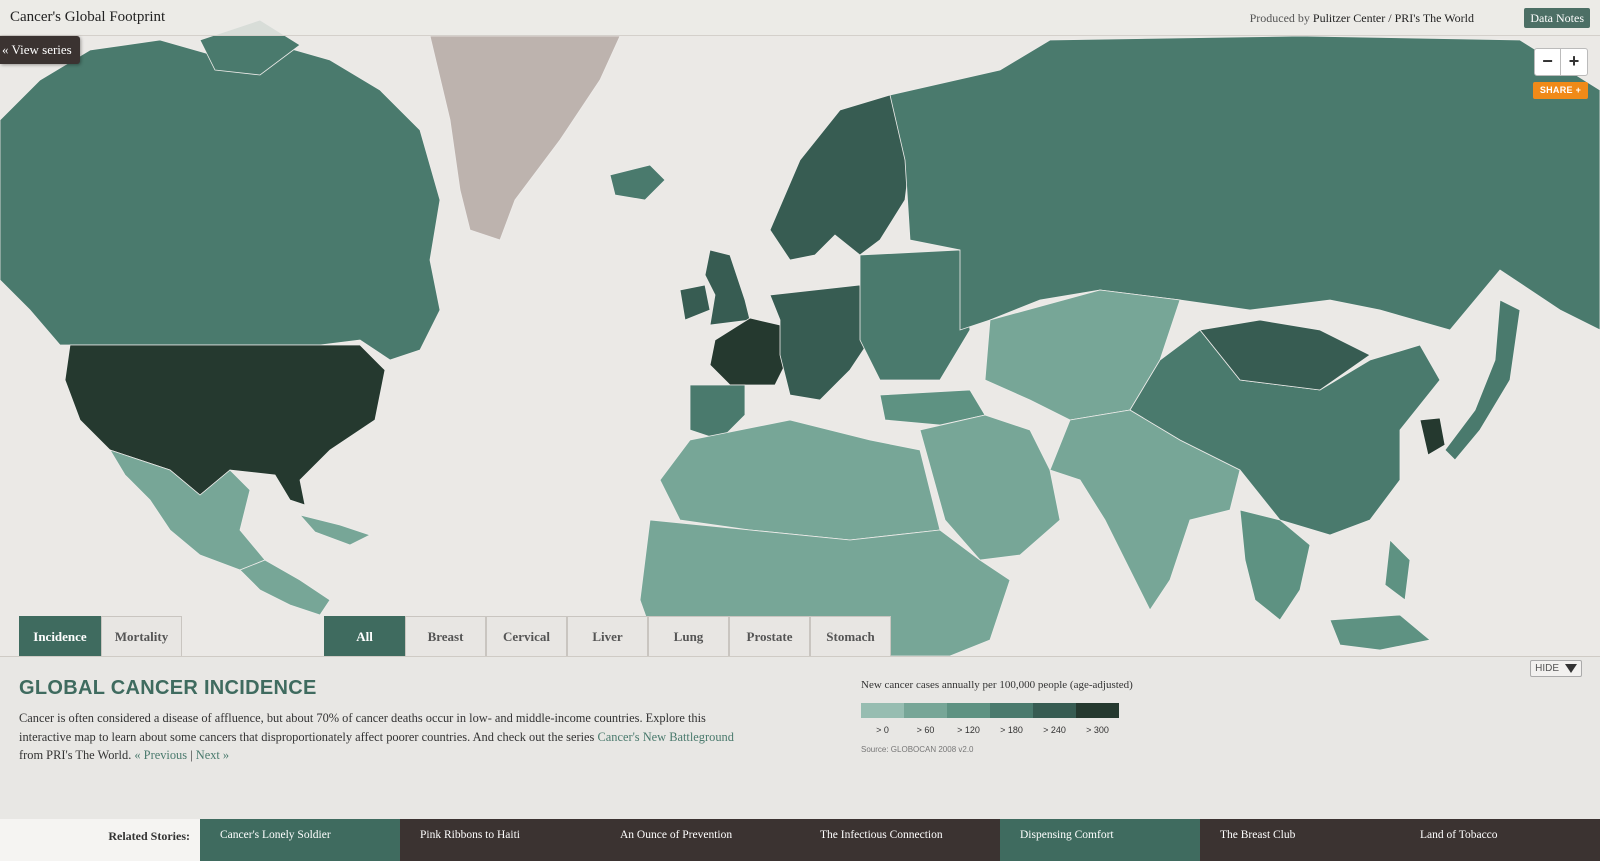 The image size is (1600, 861). What do you see at coordinates (990, 728) in the screenshot?
I see `legend-labels: > 0 > 60 > 120 > 180 > 240 > 300` at bounding box center [990, 728].